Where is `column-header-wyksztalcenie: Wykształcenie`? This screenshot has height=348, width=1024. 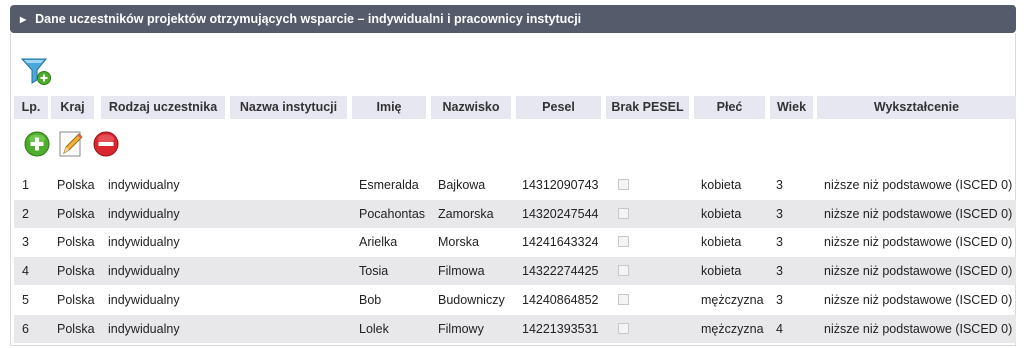 column-header-wyksztalcenie: Wykształcenie is located at coordinates (916, 107).